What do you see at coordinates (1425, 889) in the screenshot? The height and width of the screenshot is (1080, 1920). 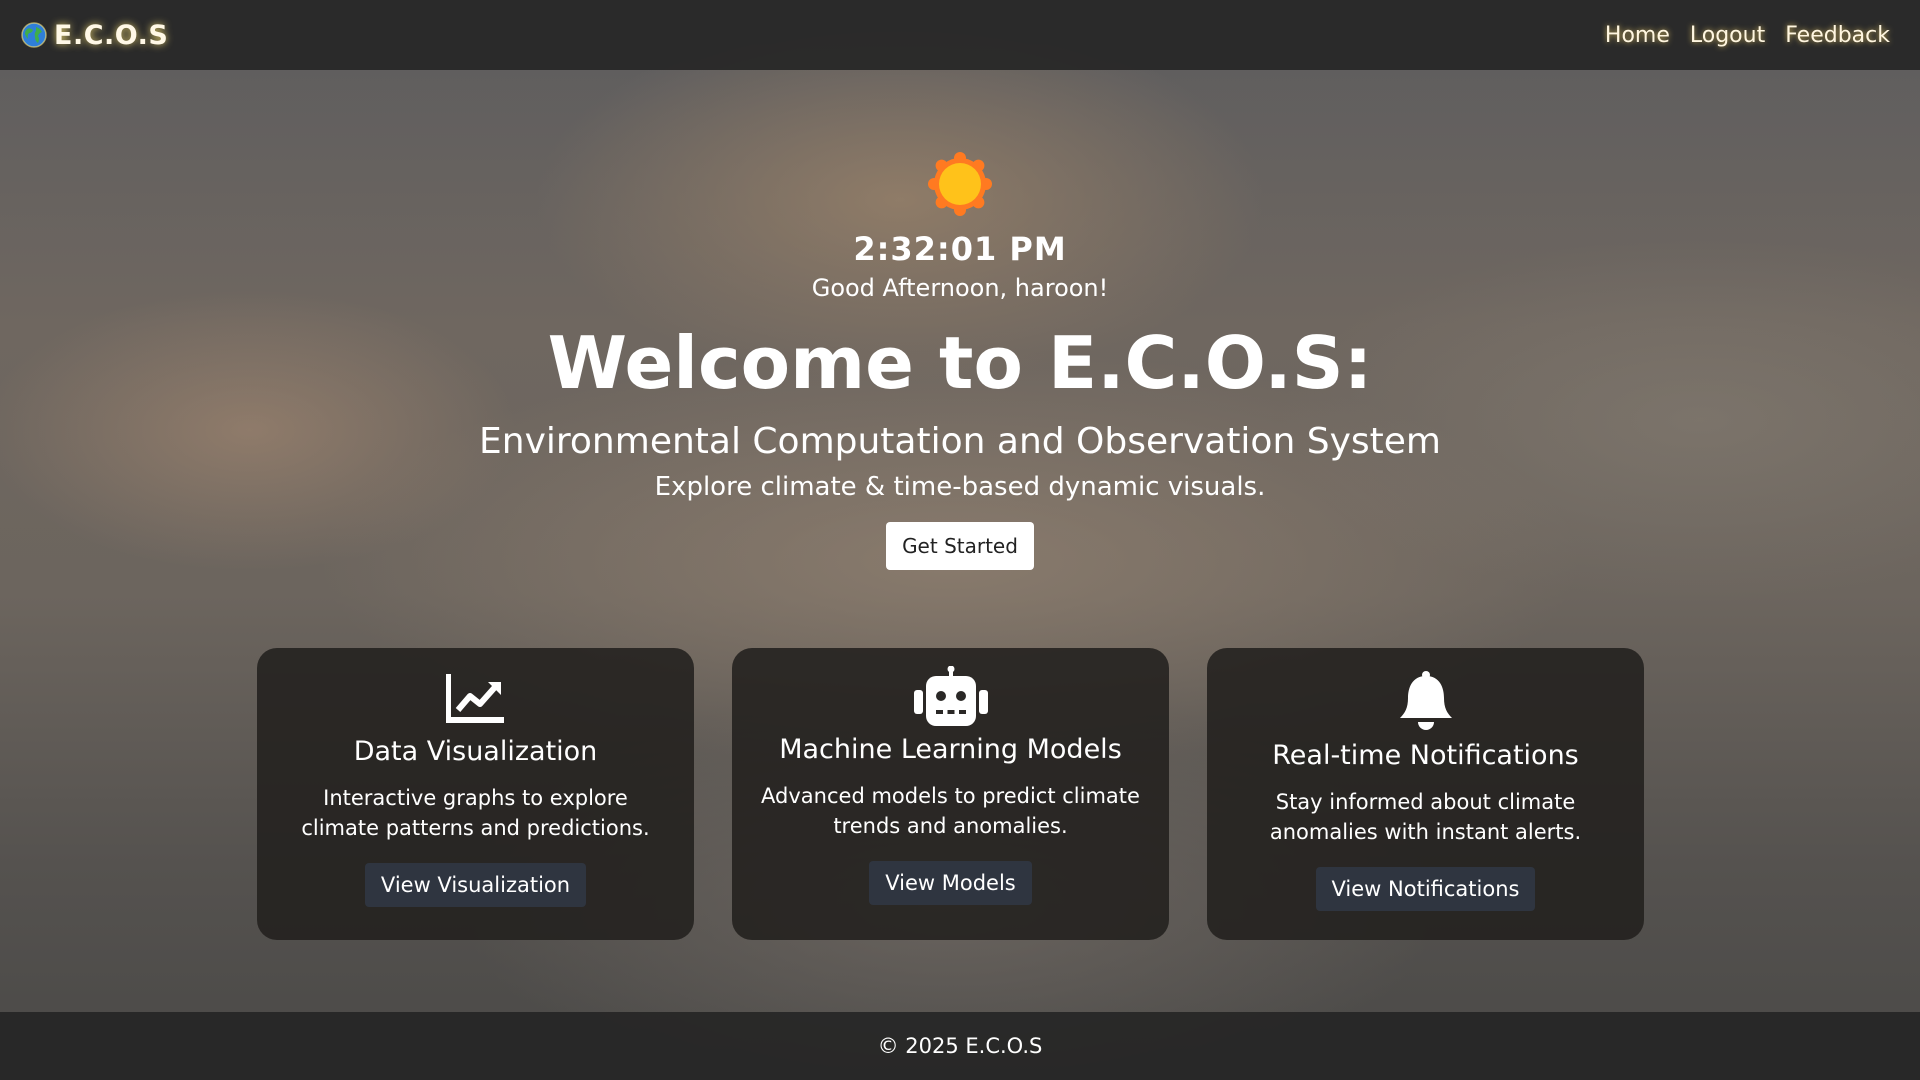 I see `view-notifications-button: View Notifications` at bounding box center [1425, 889].